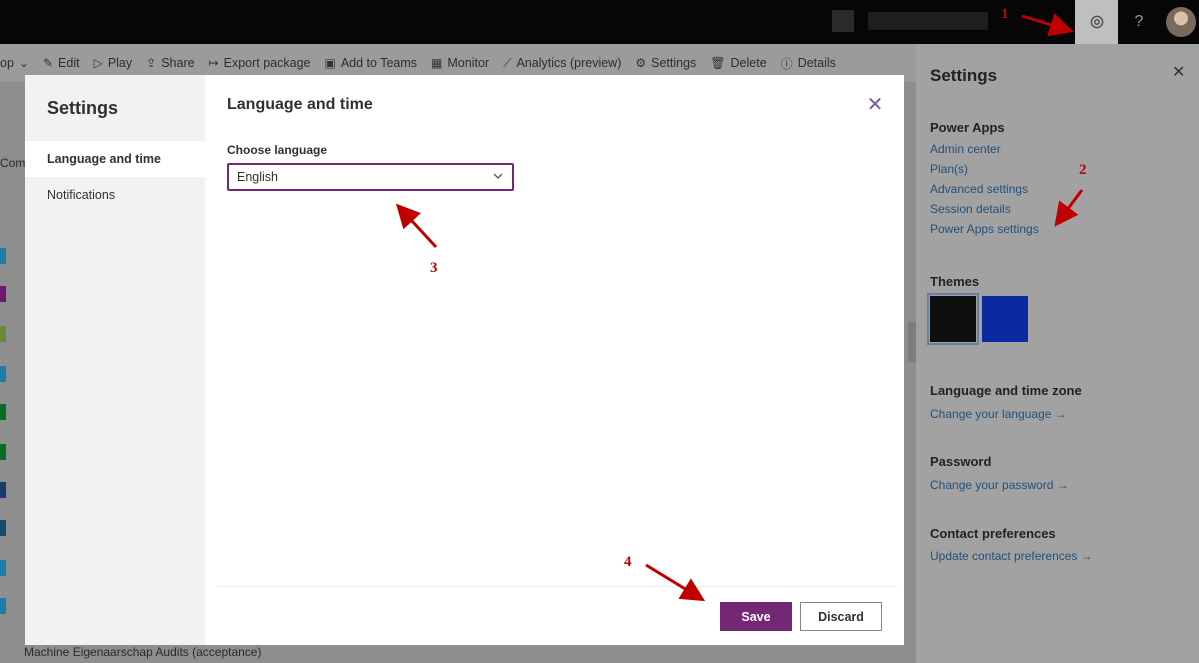 Image resolution: width=1199 pixels, height=663 pixels. What do you see at coordinates (912, 342) in the screenshot?
I see `scrollbar` at bounding box center [912, 342].